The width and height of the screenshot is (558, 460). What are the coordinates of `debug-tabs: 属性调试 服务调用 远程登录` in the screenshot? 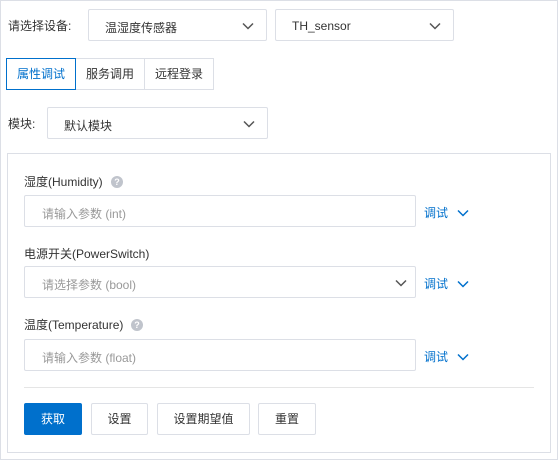 It's located at (110, 74).